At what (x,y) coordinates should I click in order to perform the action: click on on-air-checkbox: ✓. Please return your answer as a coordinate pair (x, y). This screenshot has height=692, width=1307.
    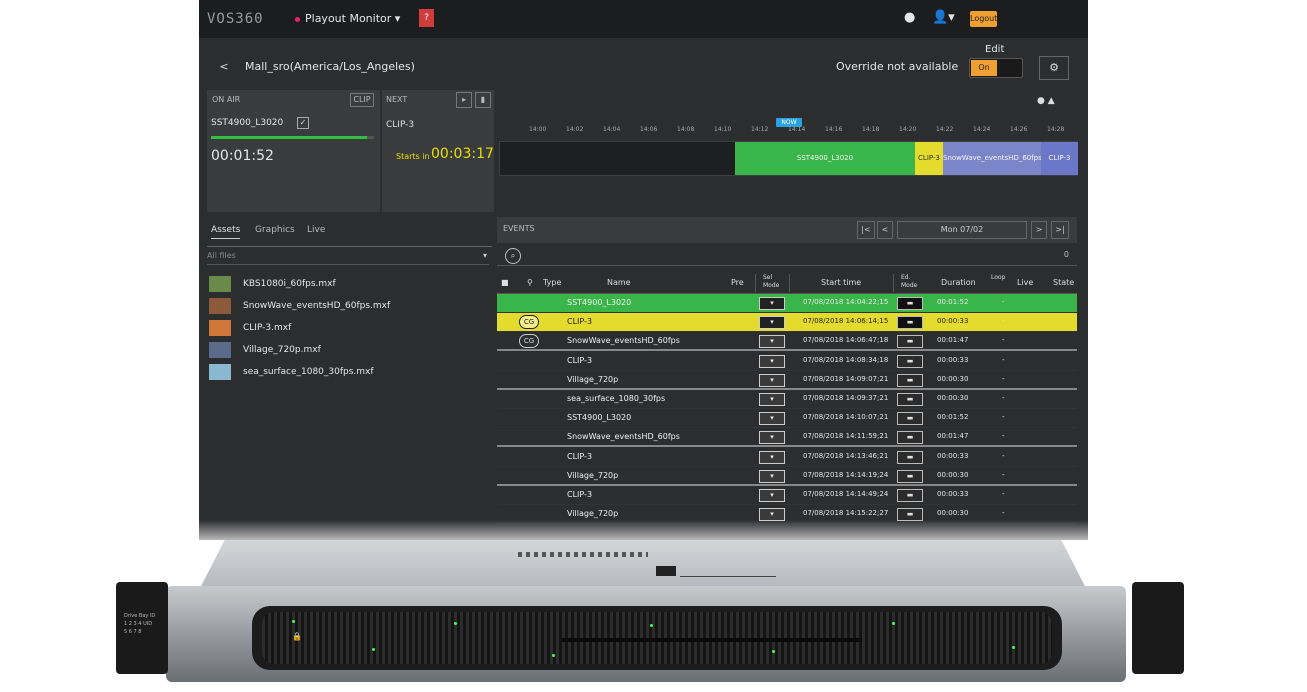
    Looking at the image, I should click on (303, 123).